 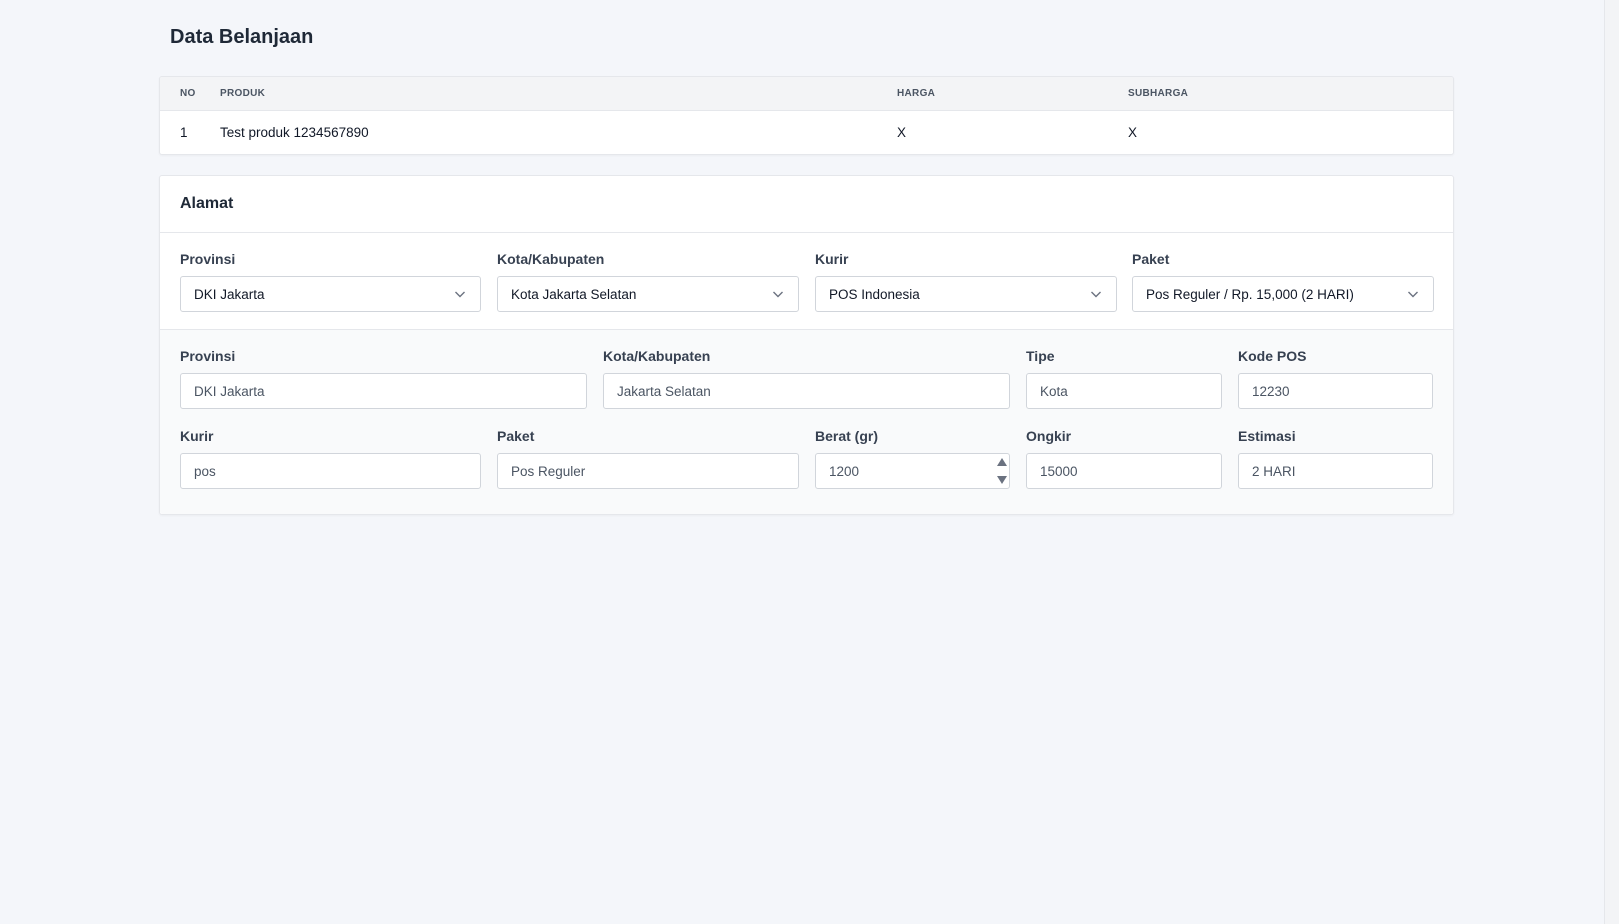 What do you see at coordinates (966, 294) in the screenshot?
I see `kurir-select: POS Indonesia` at bounding box center [966, 294].